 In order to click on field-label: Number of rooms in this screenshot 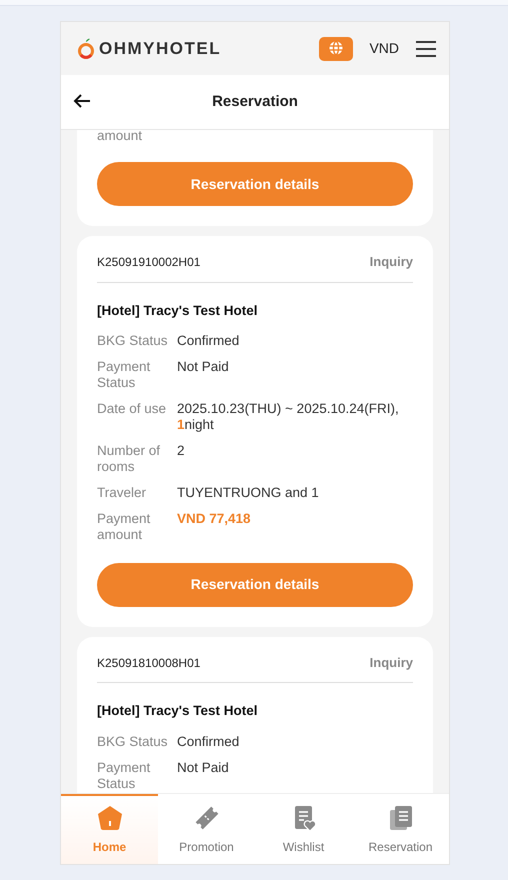, I will do `click(129, 458)`.